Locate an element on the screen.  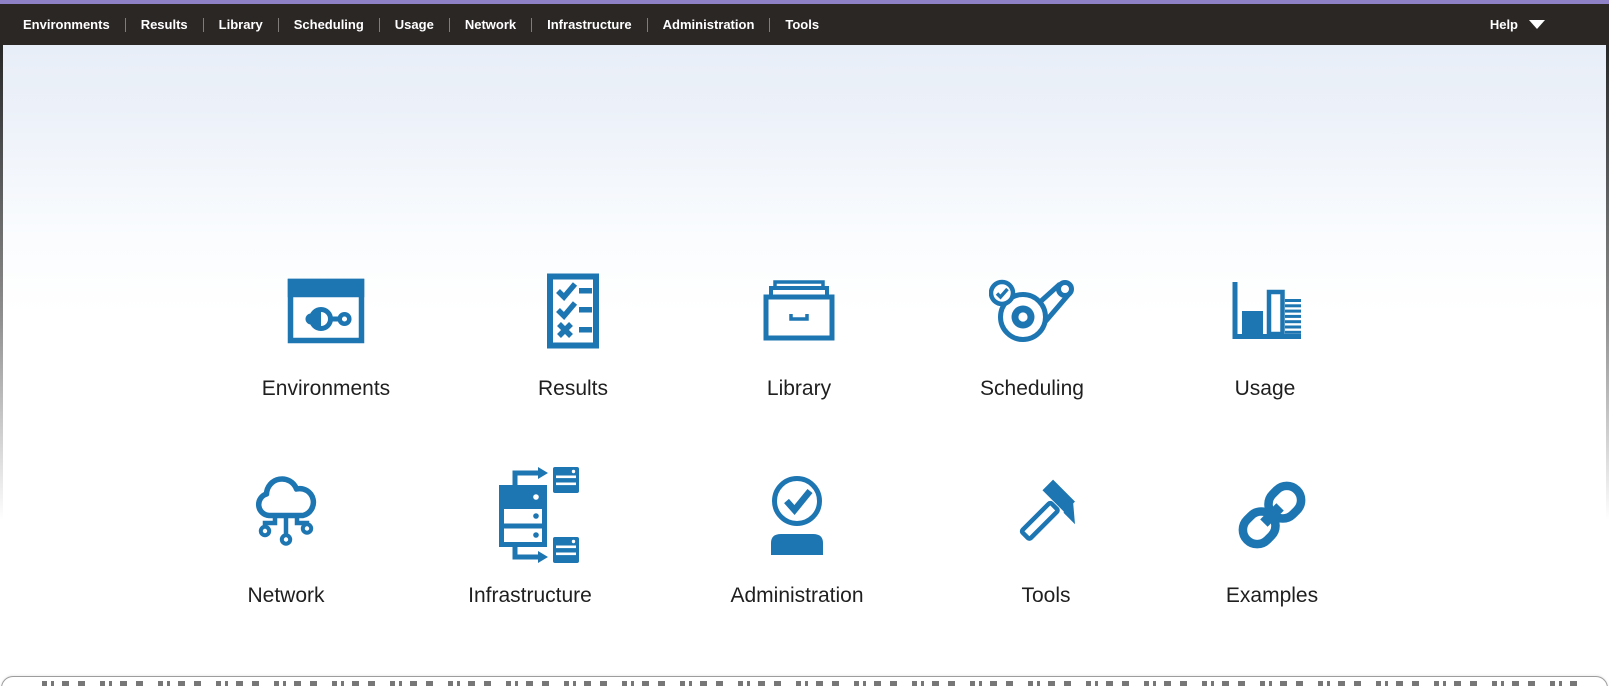
help-menu: Help is located at coordinates (1517, 24).